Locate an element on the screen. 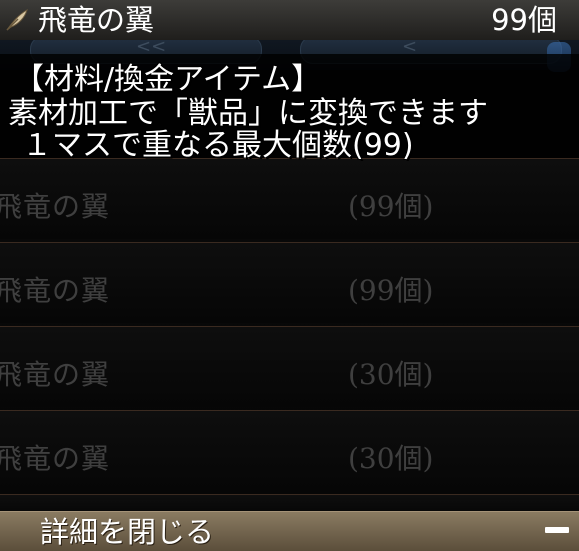  item-header: 飛竜の翼 99個 is located at coordinates (289, 20).